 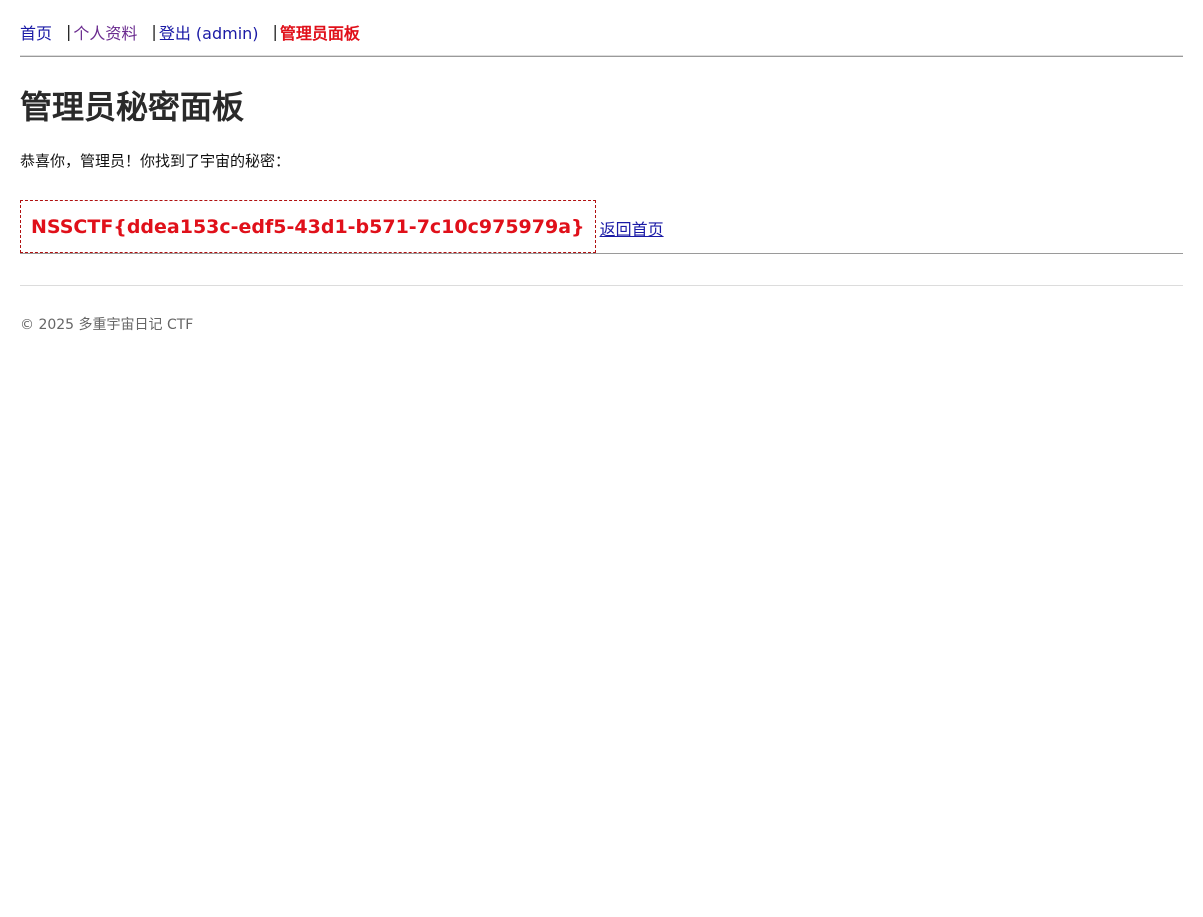 What do you see at coordinates (155, 161) in the screenshot?
I see `intro-text: 恭喜你，管理员！你找到了宇宙的秘密：` at bounding box center [155, 161].